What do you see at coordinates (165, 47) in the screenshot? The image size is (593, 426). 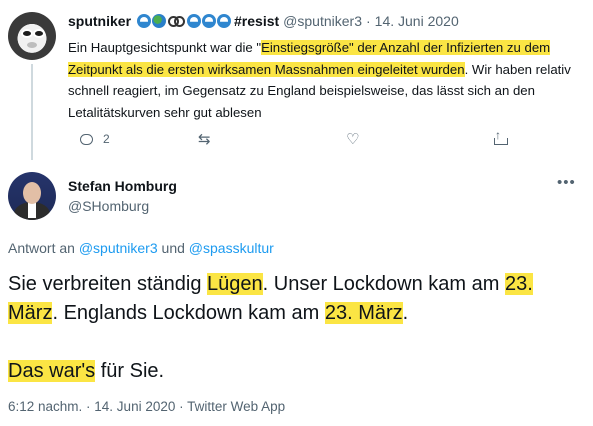 I see `text-segment: Ein Hauptgesichtspunkt war die "` at bounding box center [165, 47].